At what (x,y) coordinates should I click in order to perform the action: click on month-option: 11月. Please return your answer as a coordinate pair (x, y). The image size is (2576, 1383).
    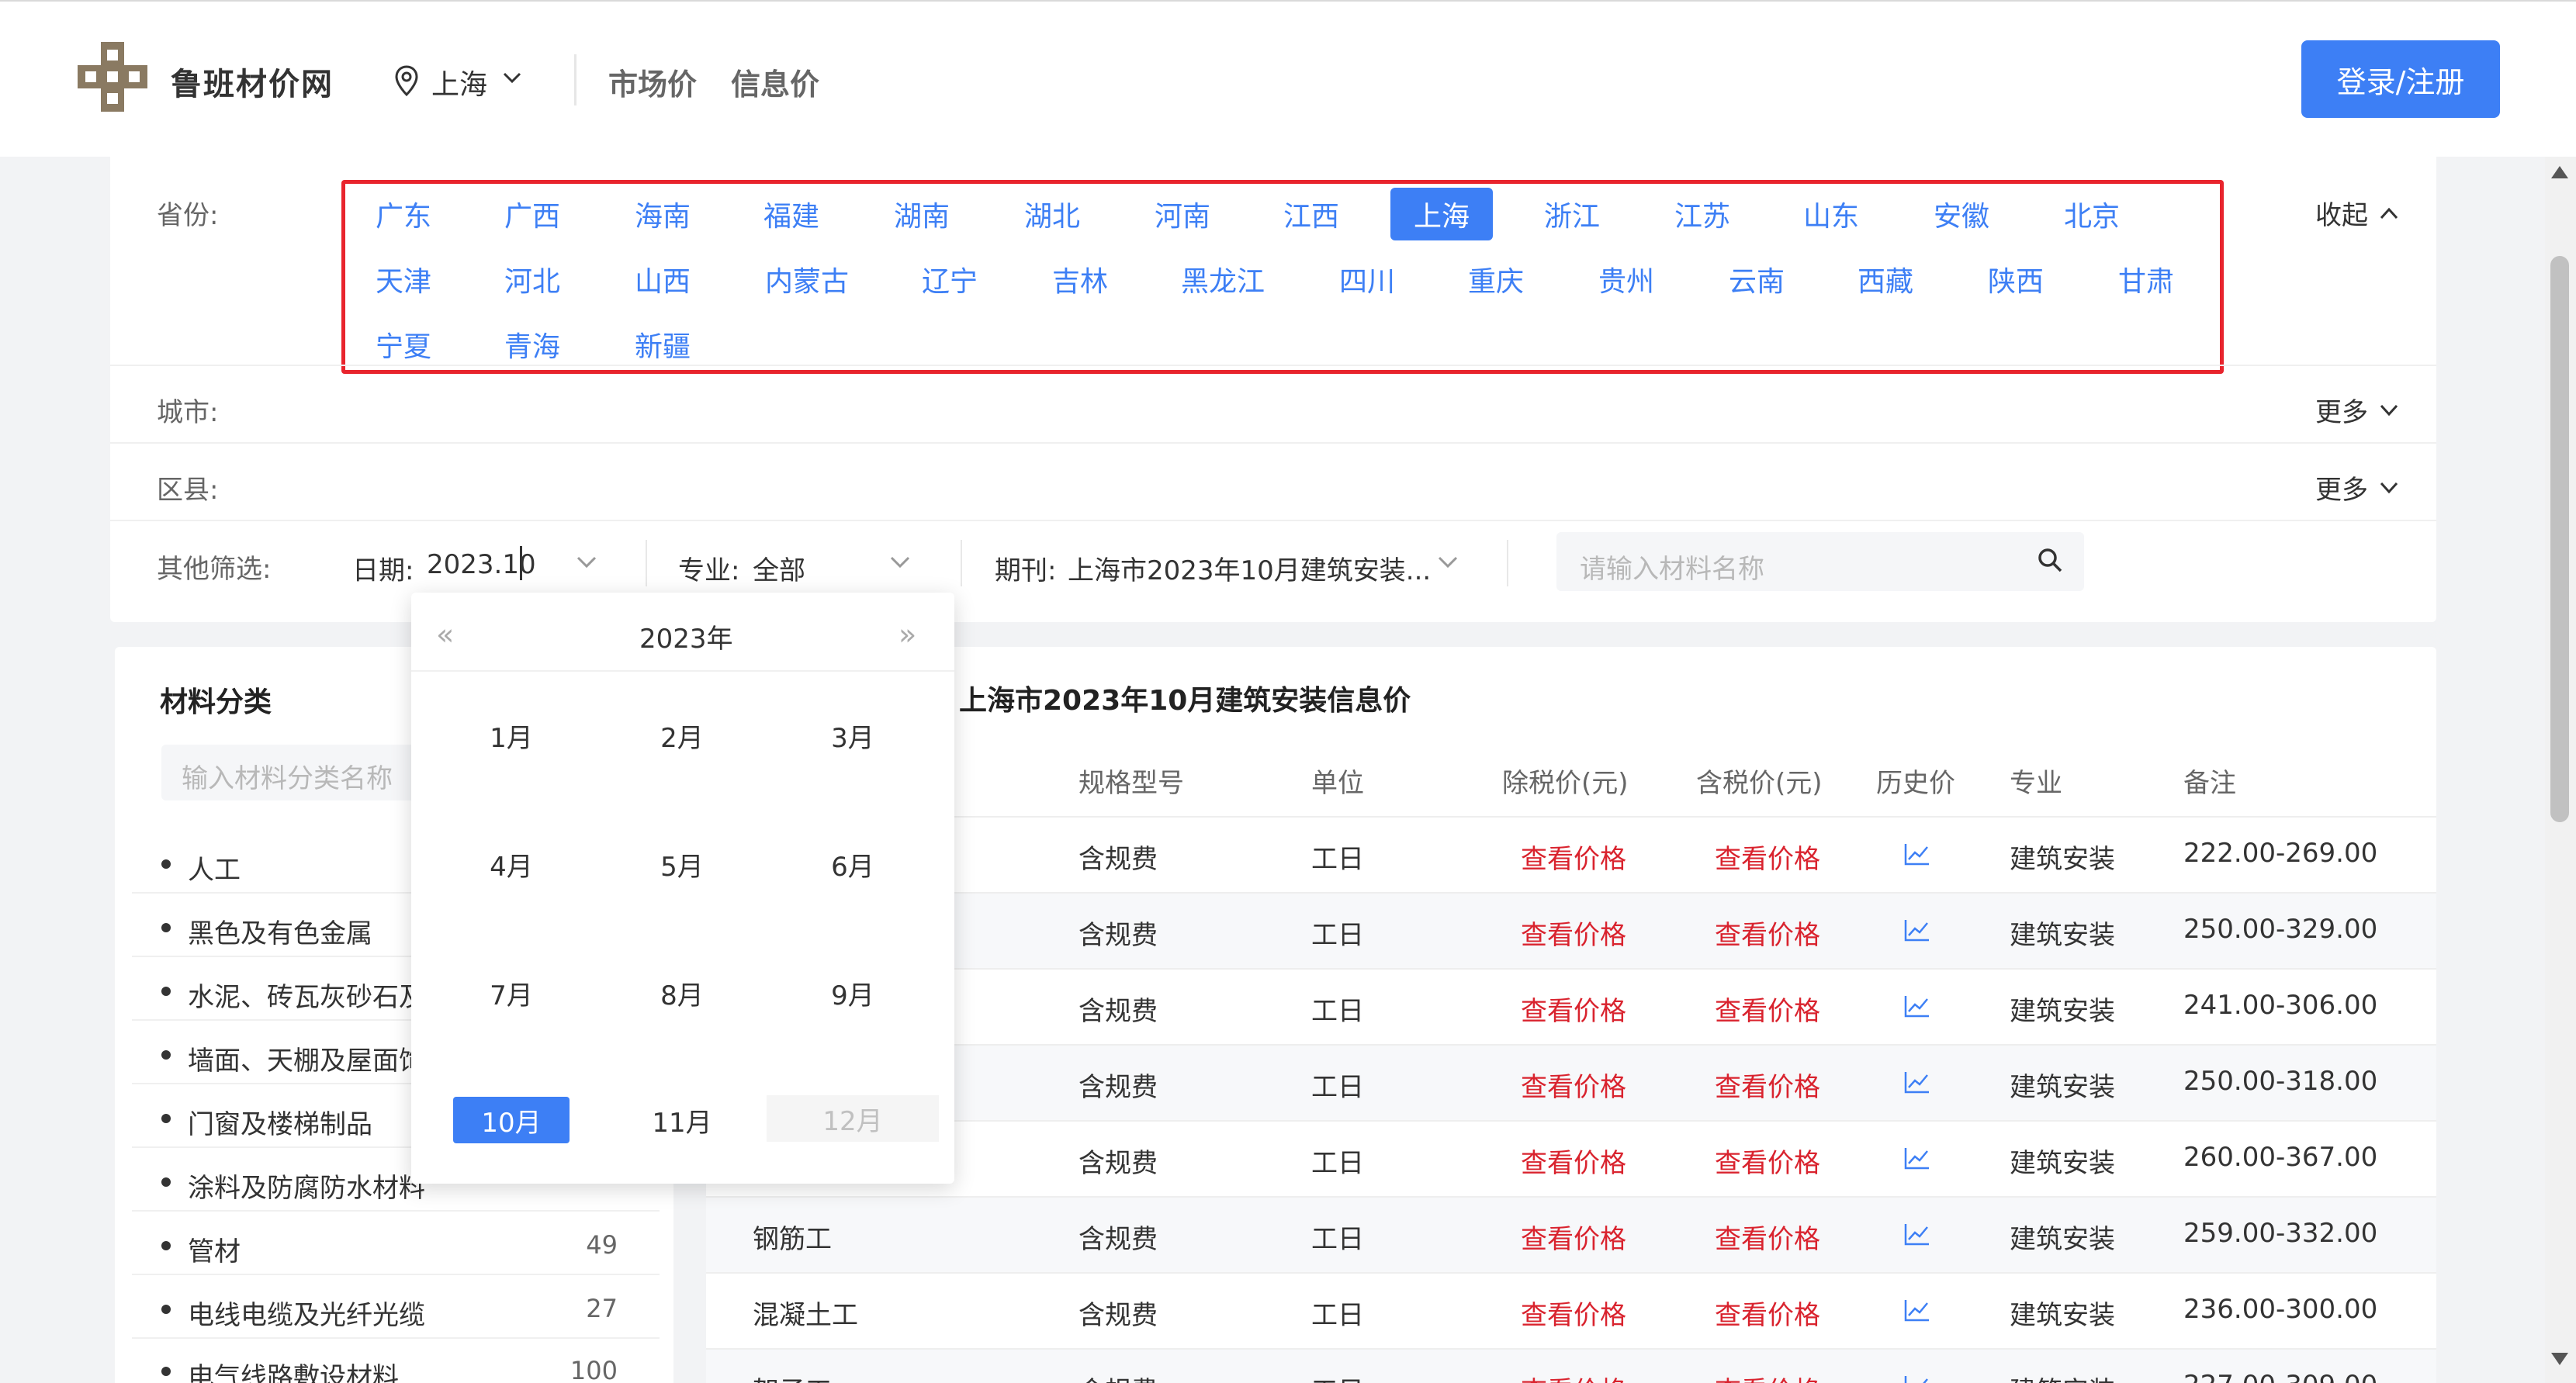
    Looking at the image, I should click on (682, 1120).